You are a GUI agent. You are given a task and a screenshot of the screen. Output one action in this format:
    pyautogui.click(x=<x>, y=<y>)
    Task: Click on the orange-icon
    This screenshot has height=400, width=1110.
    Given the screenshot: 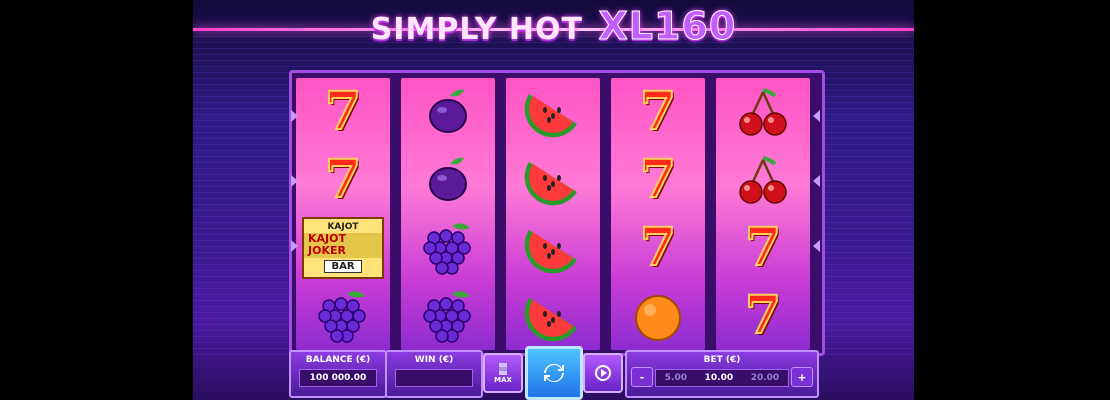 What is the action you would take?
    pyautogui.click(x=658, y=318)
    